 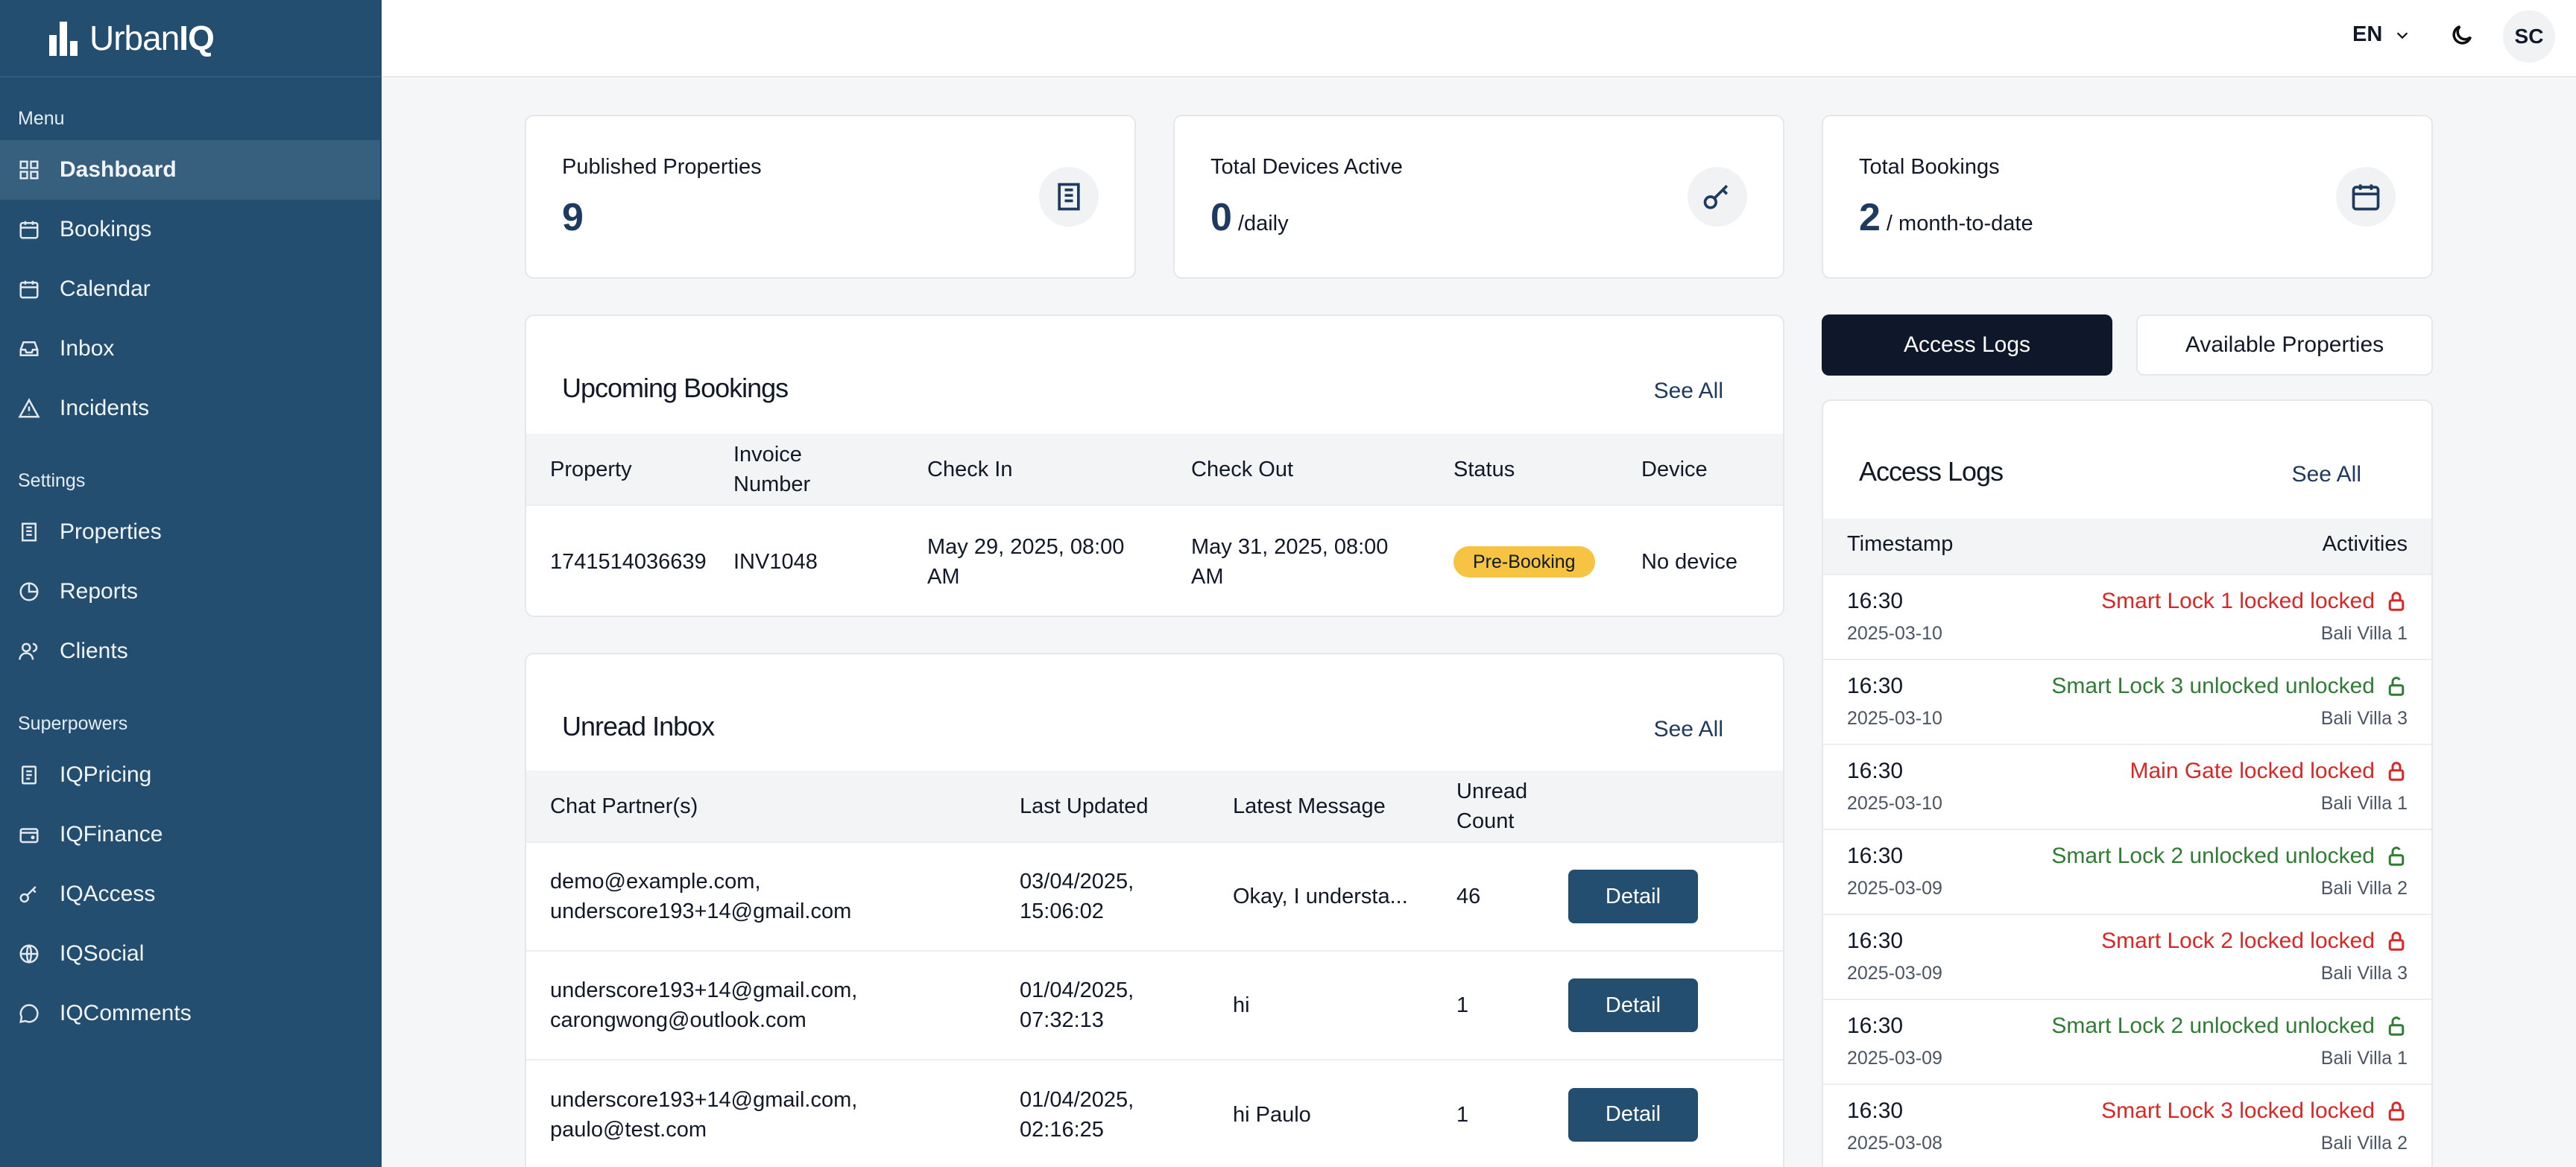 I want to click on tab-access-logs: Access Logs, so click(x=1967, y=345).